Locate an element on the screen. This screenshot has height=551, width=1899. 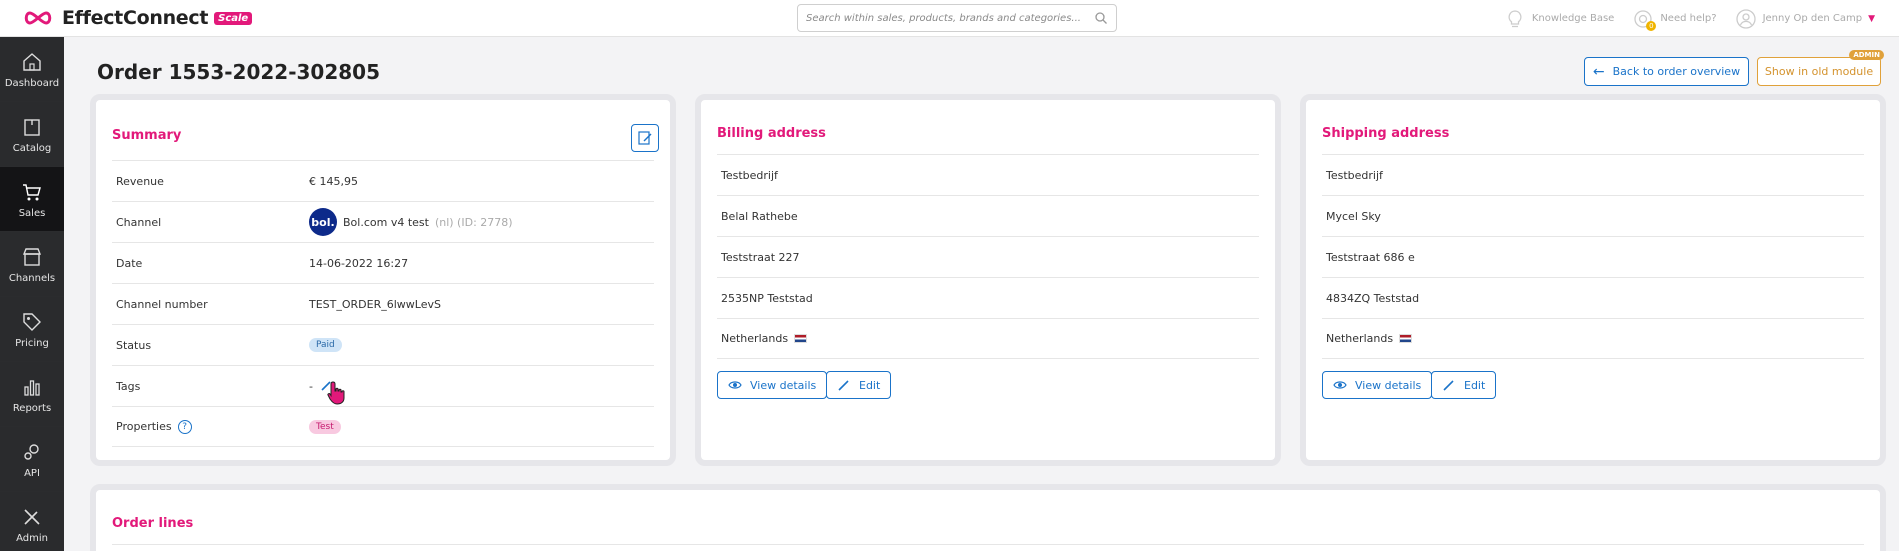
channel-name: Bol.com v4 test is located at coordinates (386, 222).